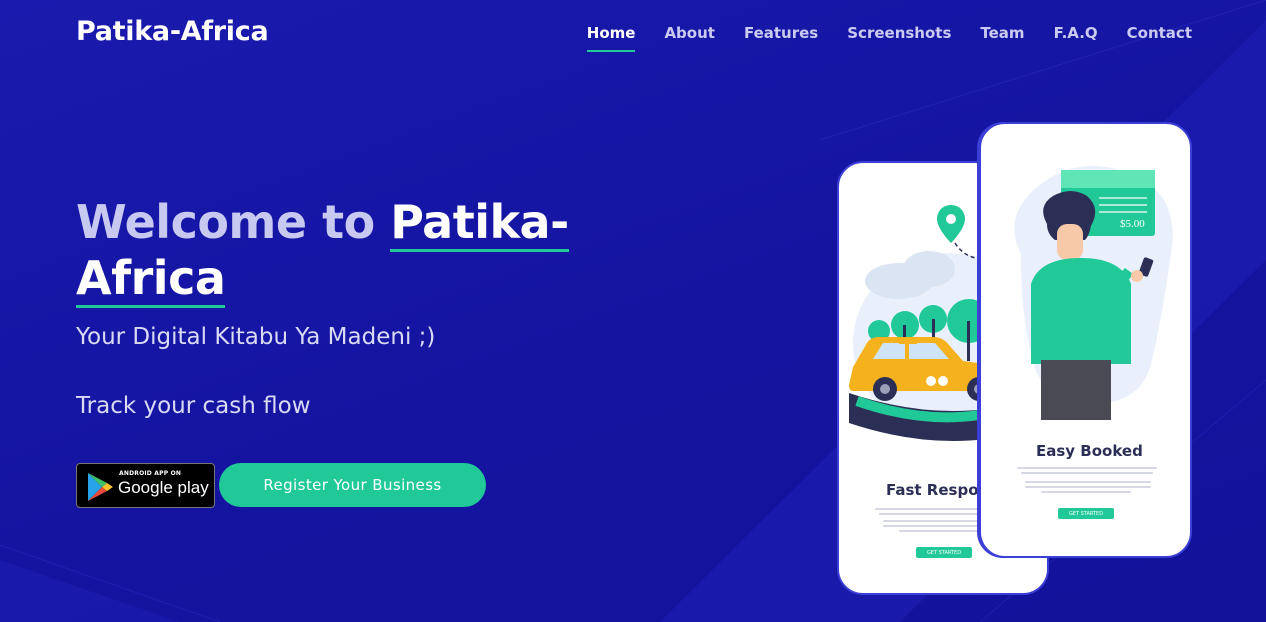  Describe the element at coordinates (1002, 33) in the screenshot. I see `nav-team: Team` at that location.